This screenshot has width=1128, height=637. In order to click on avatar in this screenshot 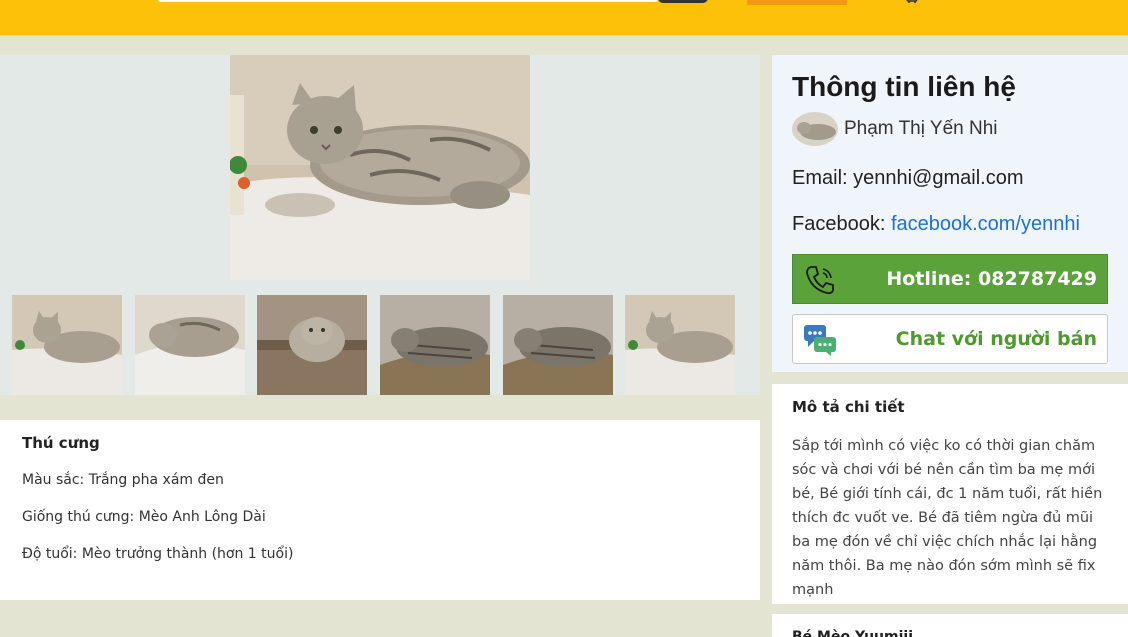, I will do `click(815, 129)`.